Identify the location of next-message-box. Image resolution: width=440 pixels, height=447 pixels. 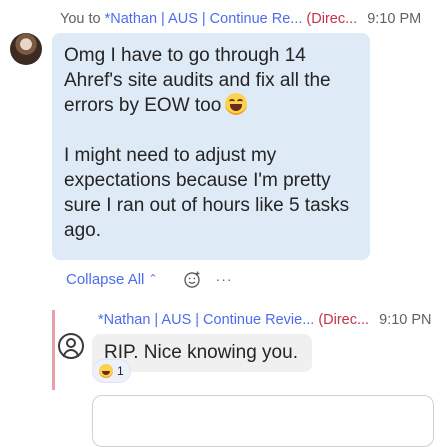
(263, 421).